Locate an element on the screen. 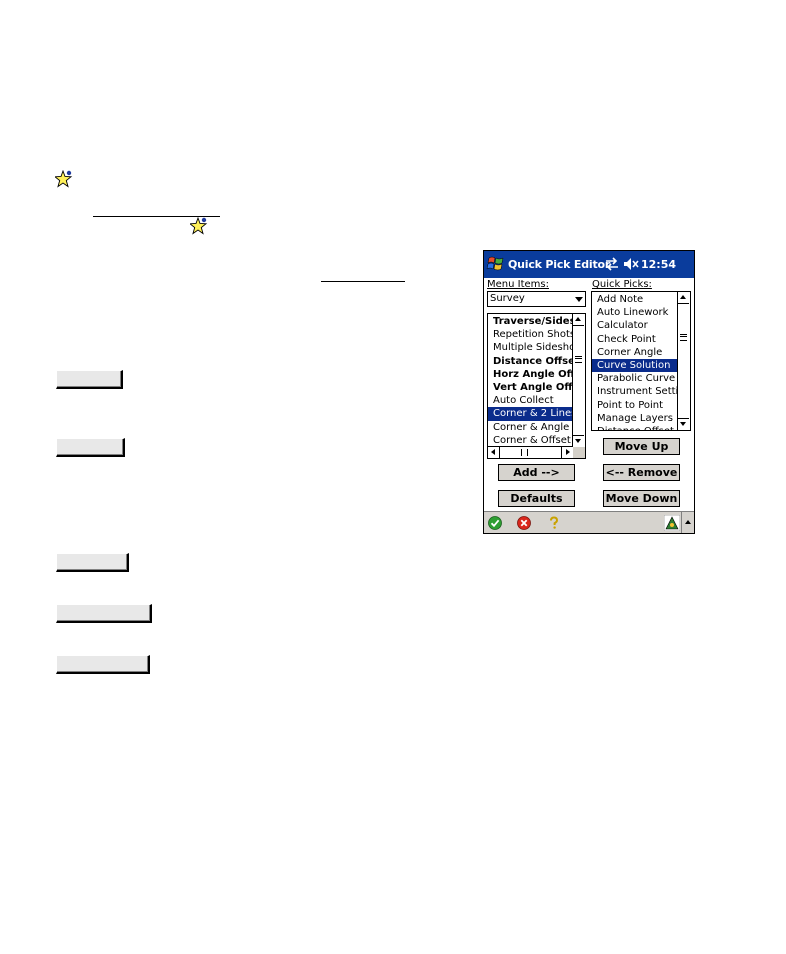  arrow-right-icon is located at coordinates (568, 452).